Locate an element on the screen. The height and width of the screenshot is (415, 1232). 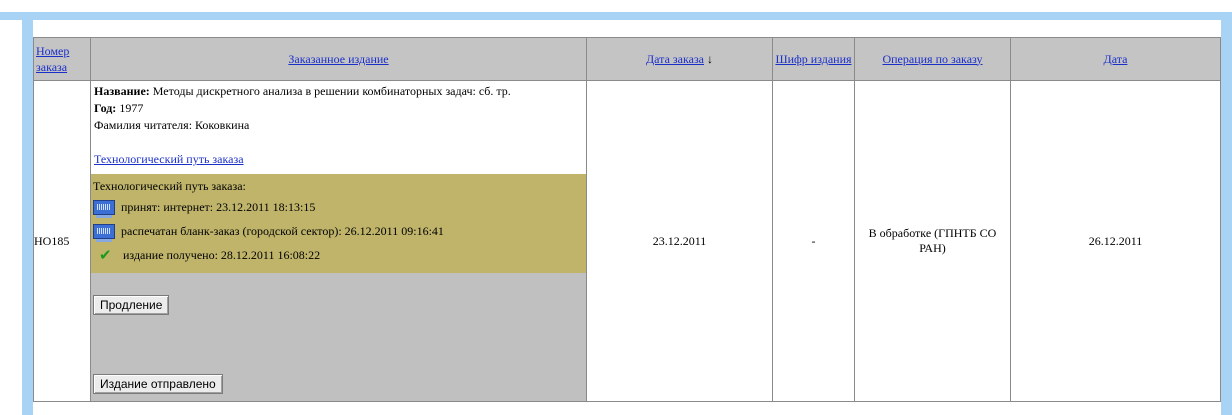
sort-date-link: Дата is located at coordinates (1116, 59).